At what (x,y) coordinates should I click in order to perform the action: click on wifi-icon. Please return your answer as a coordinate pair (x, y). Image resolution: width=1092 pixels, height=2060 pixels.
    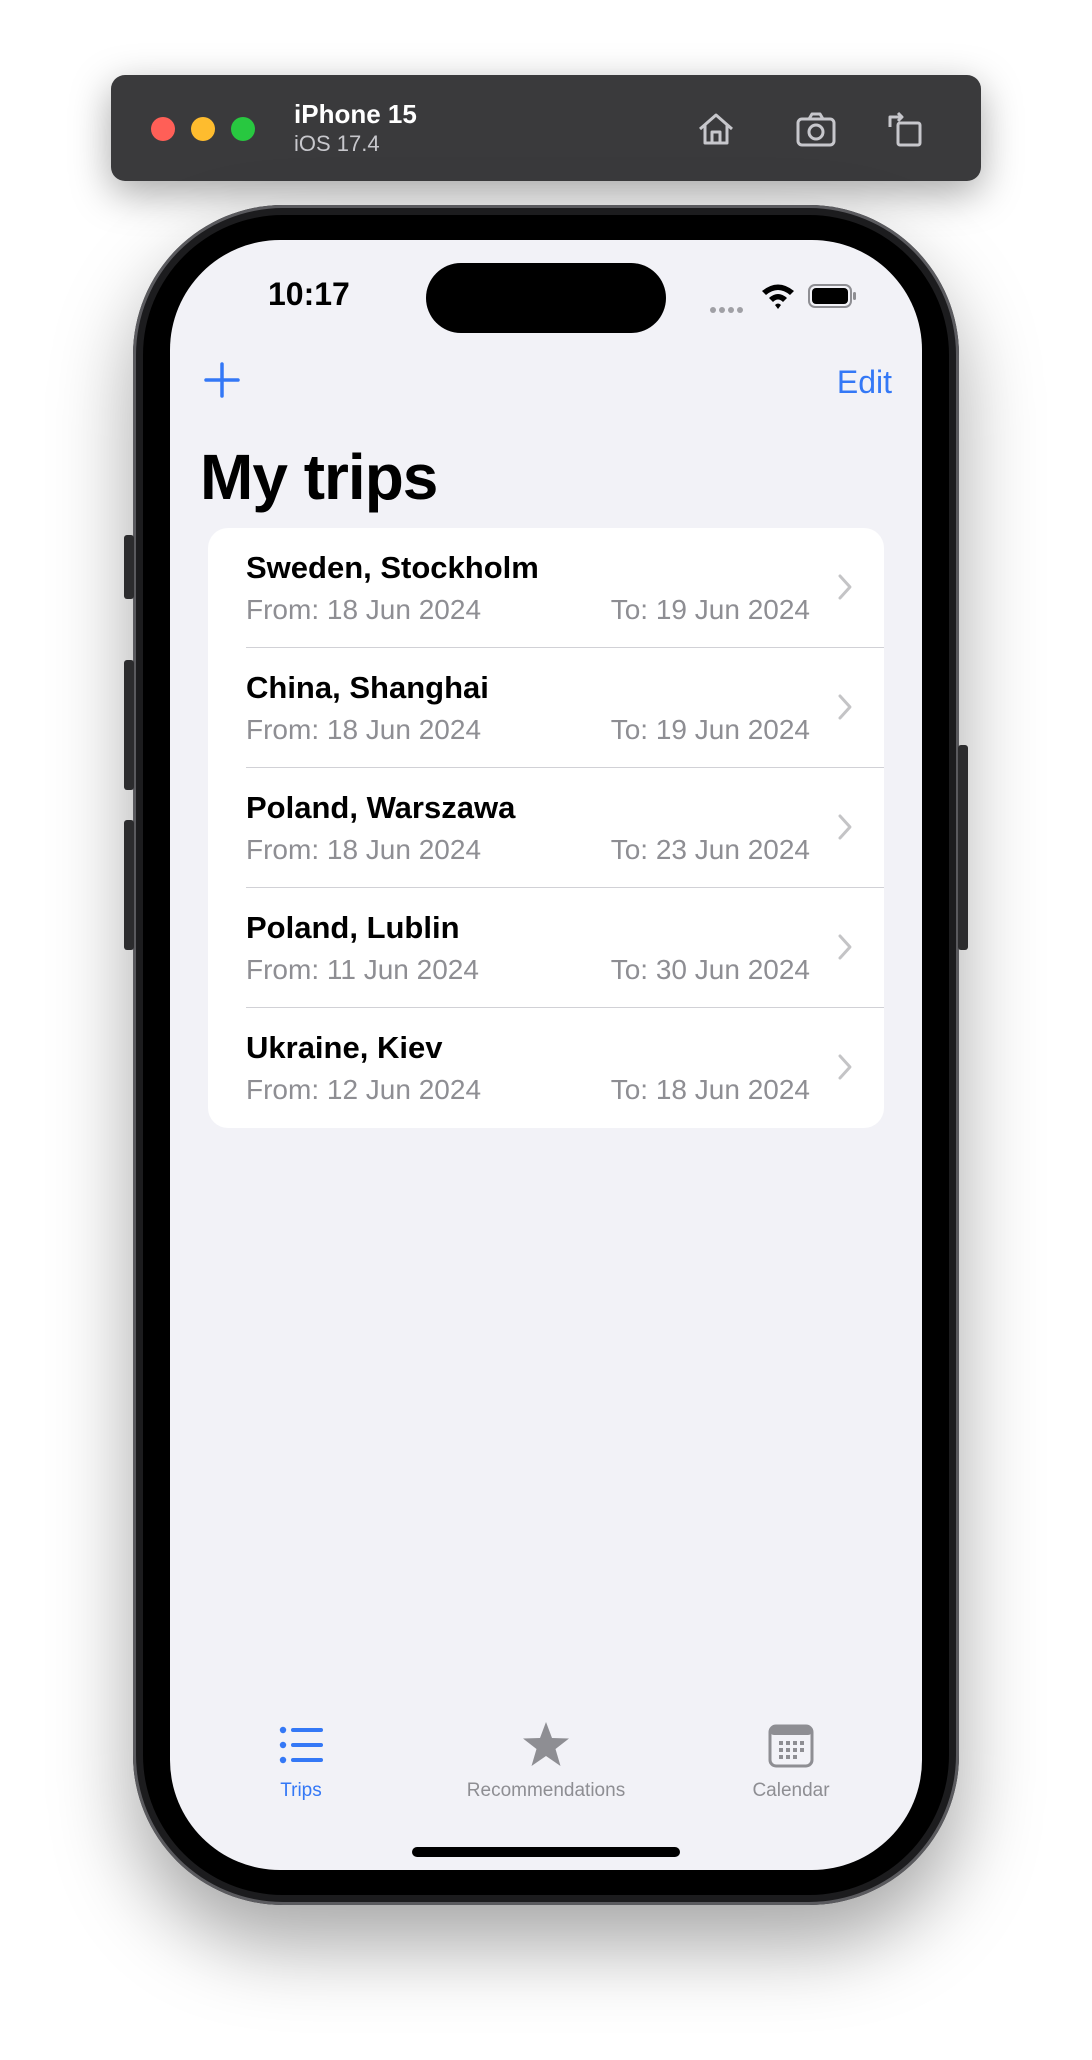
    Looking at the image, I should click on (778, 296).